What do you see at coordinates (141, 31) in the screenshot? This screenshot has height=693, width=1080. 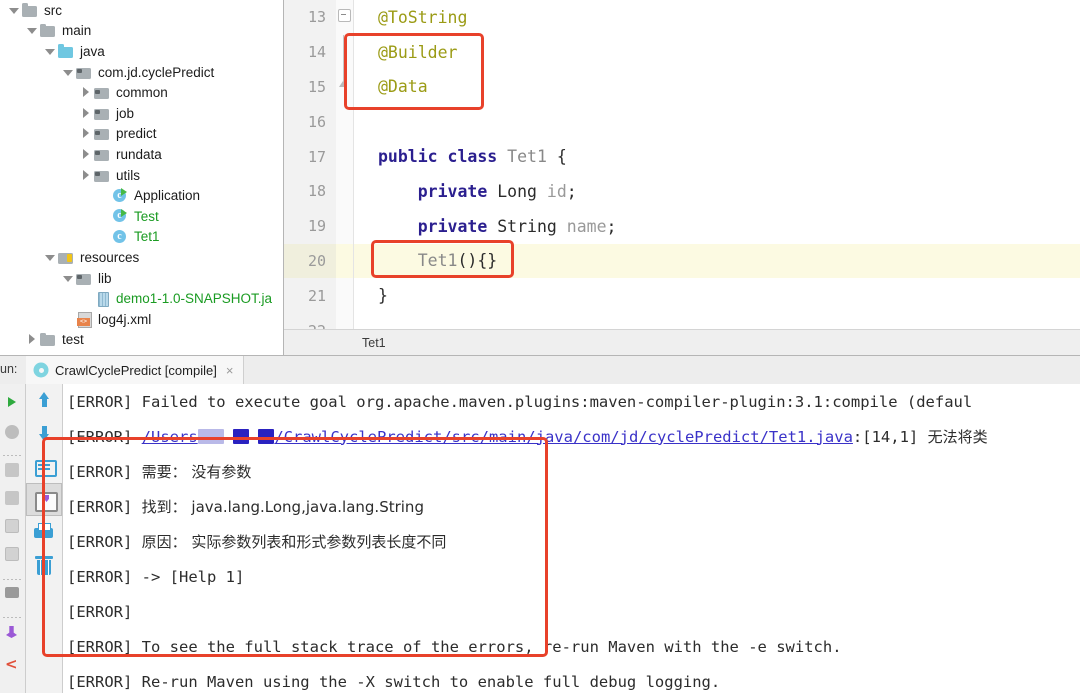 I see `tree-item-main: main` at bounding box center [141, 31].